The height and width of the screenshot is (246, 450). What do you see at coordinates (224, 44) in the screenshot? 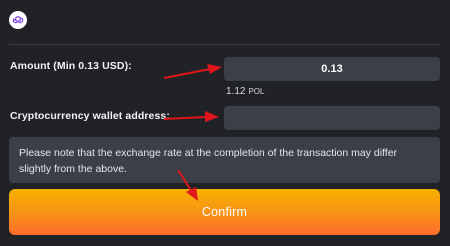
I see `header-divider` at bounding box center [224, 44].